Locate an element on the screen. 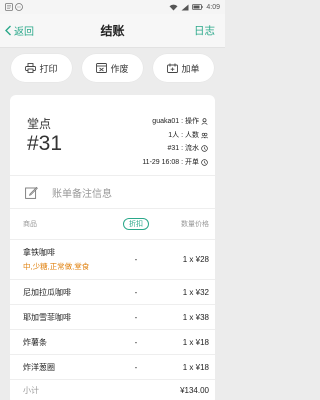 The image size is (320, 400). subtotal-row: 小计 ¥134.00 is located at coordinates (112, 389).